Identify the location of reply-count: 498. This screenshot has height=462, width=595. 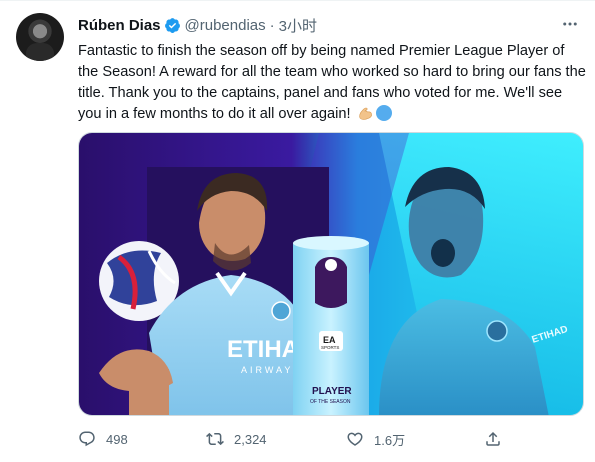
(117, 439).